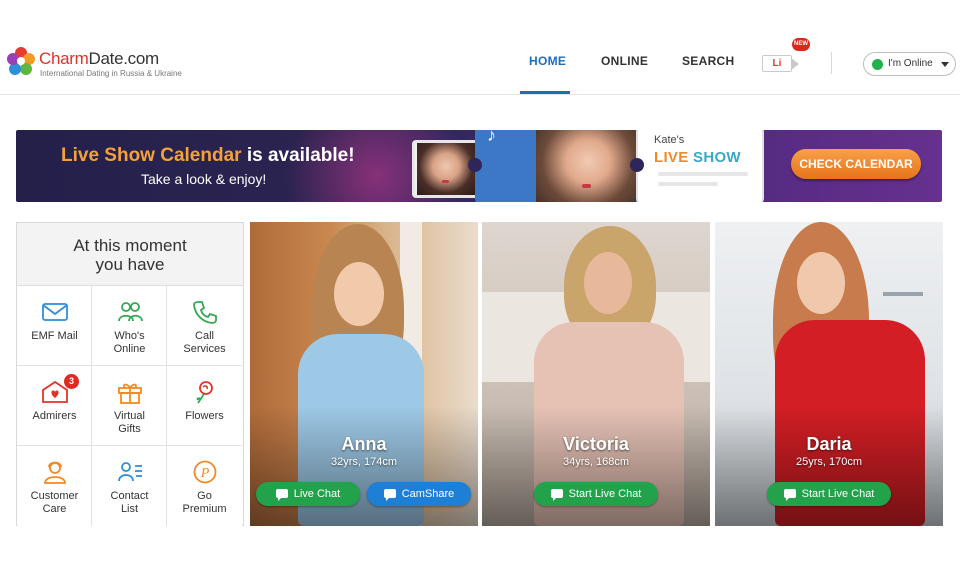  Describe the element at coordinates (547, 74) in the screenshot. I see `nav-home: HOME` at that location.